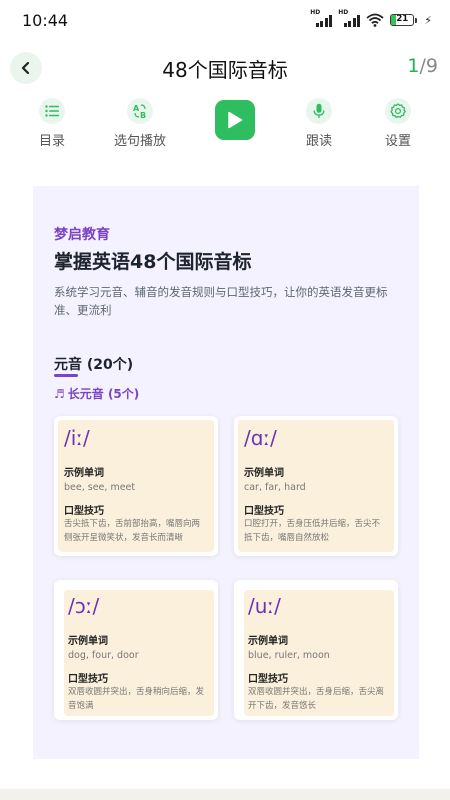  I want to click on toolbar: 目录 A B 选句播放 跟读 设置, so click(225, 124).